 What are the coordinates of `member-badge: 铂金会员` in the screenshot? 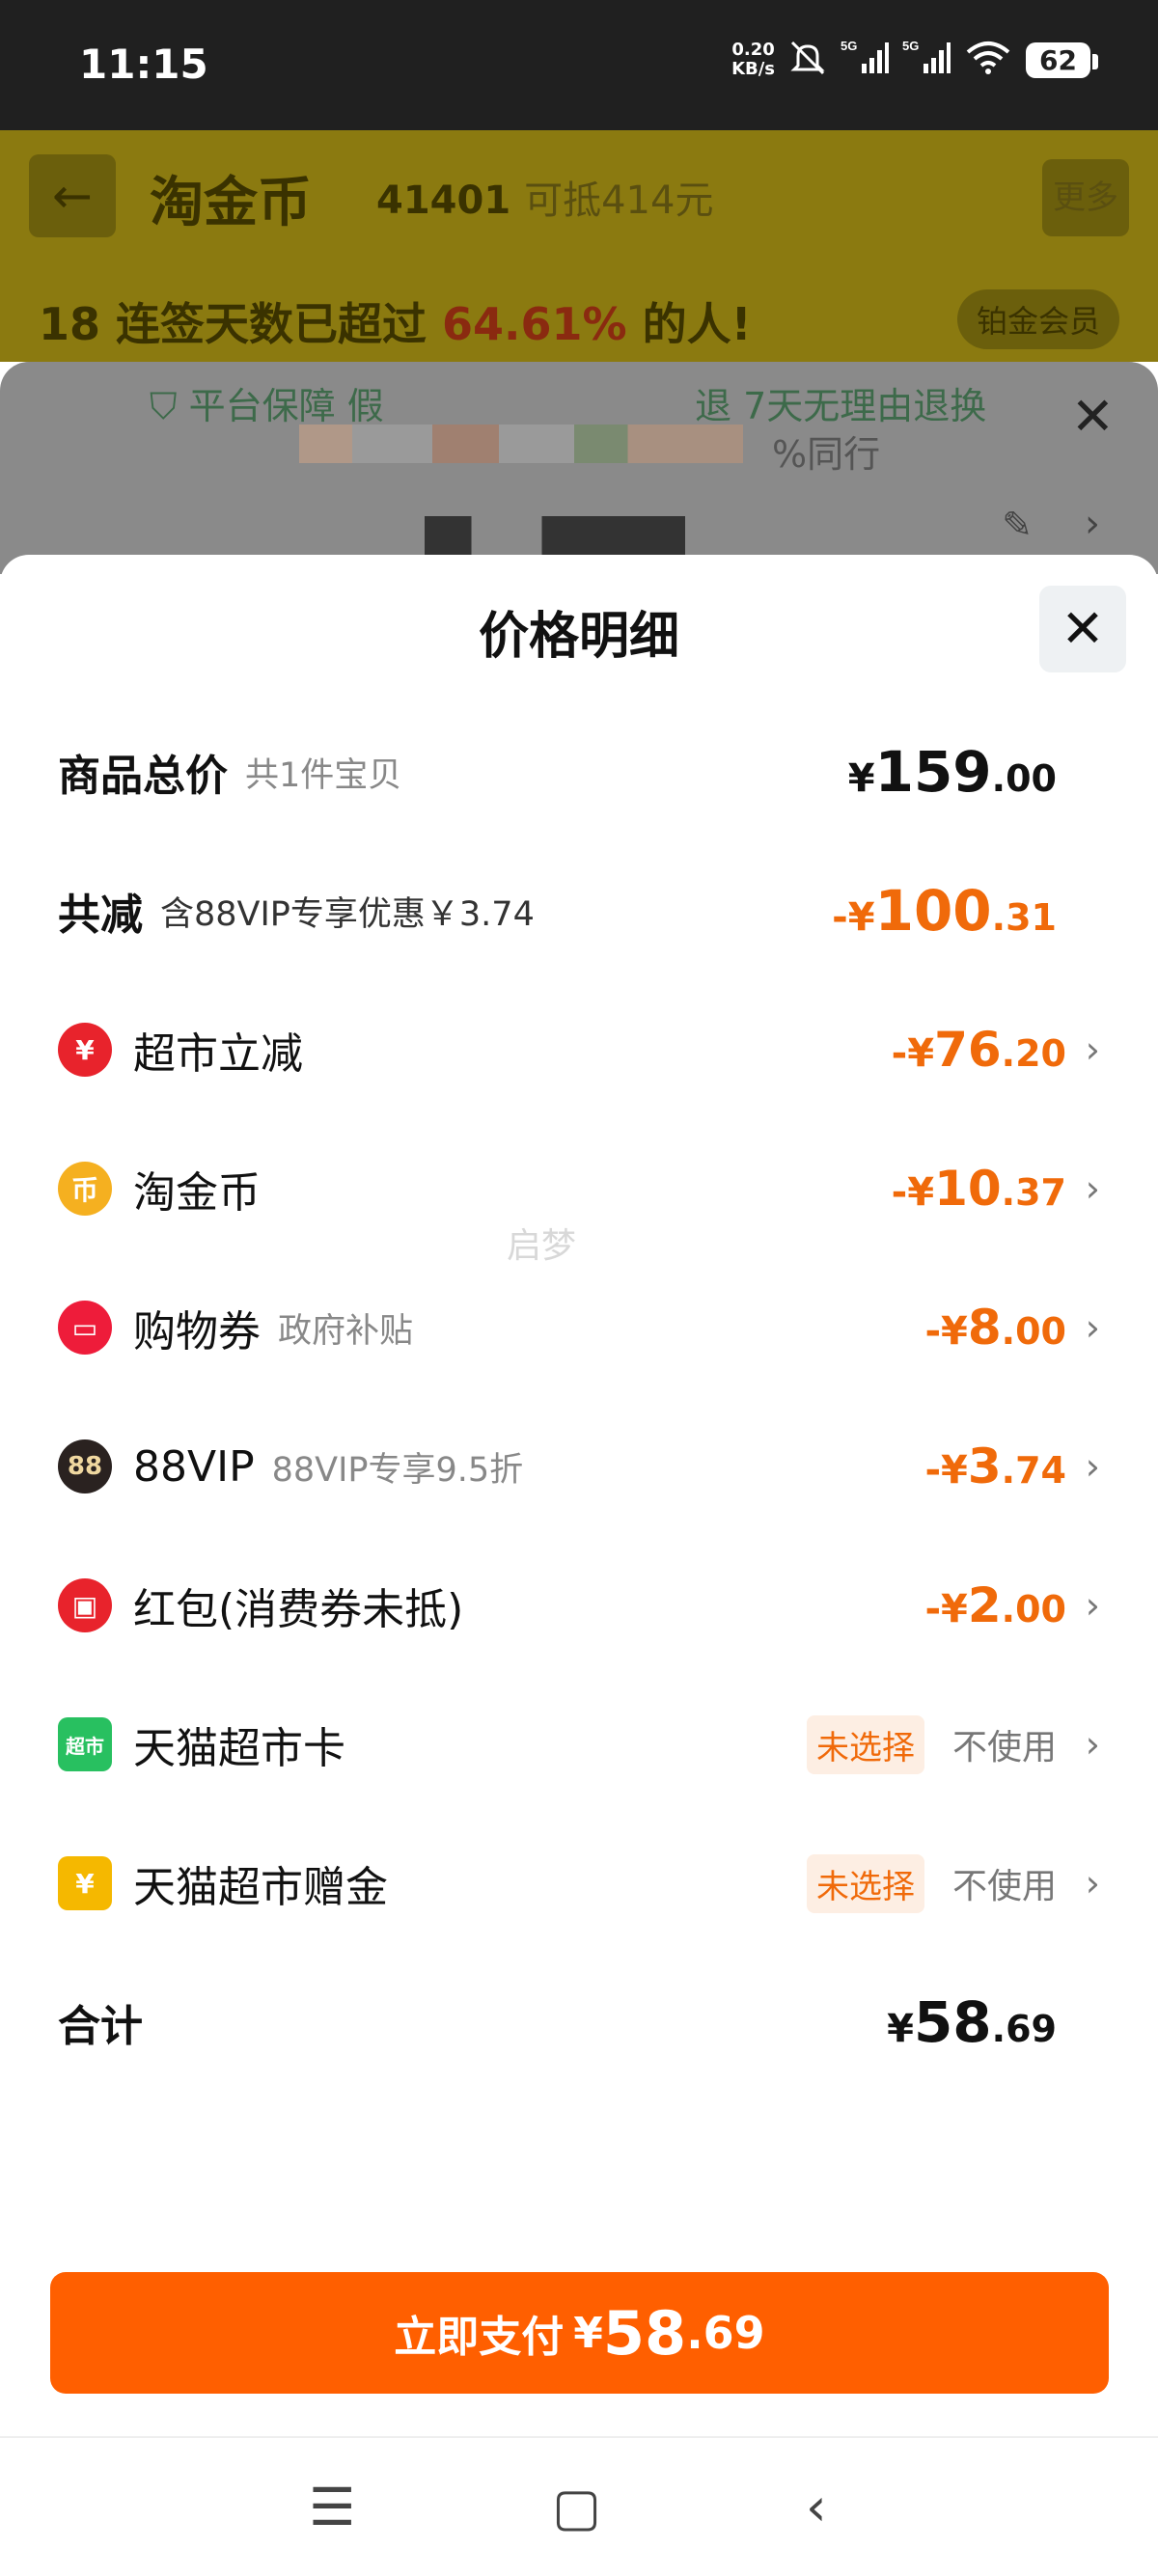 It's located at (1037, 319).